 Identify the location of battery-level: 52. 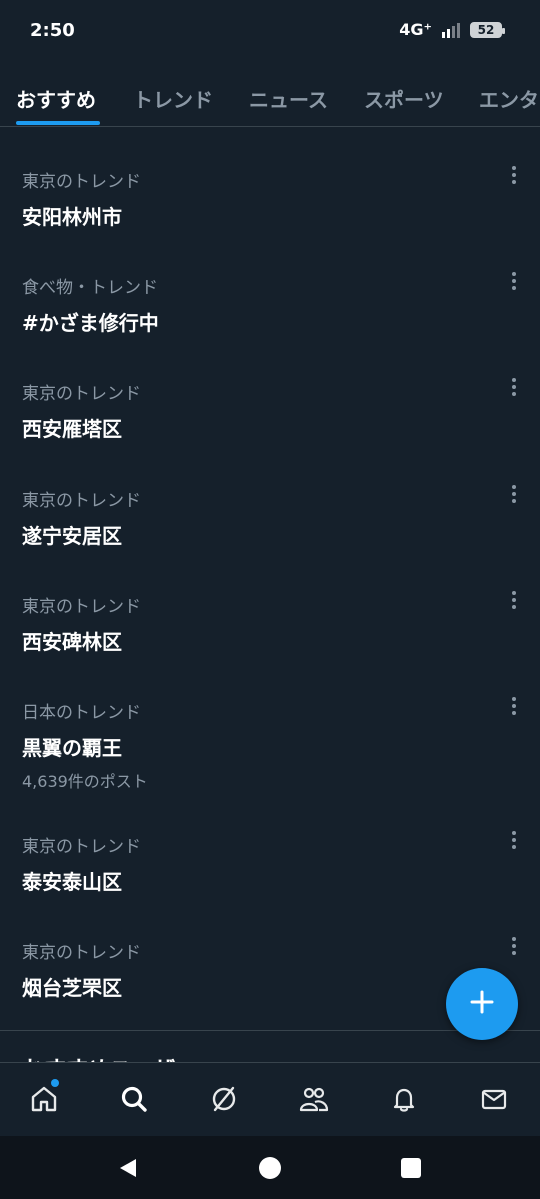
(486, 29).